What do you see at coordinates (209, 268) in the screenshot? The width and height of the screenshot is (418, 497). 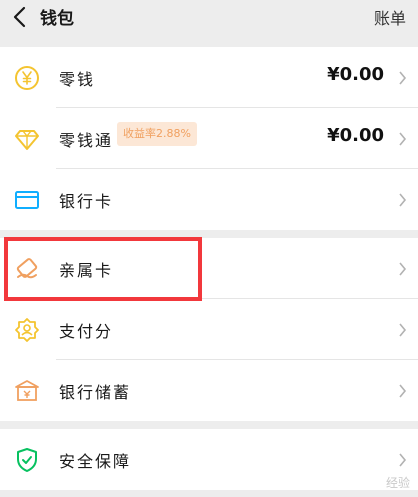 I see `family-card-row: 亲属卡` at bounding box center [209, 268].